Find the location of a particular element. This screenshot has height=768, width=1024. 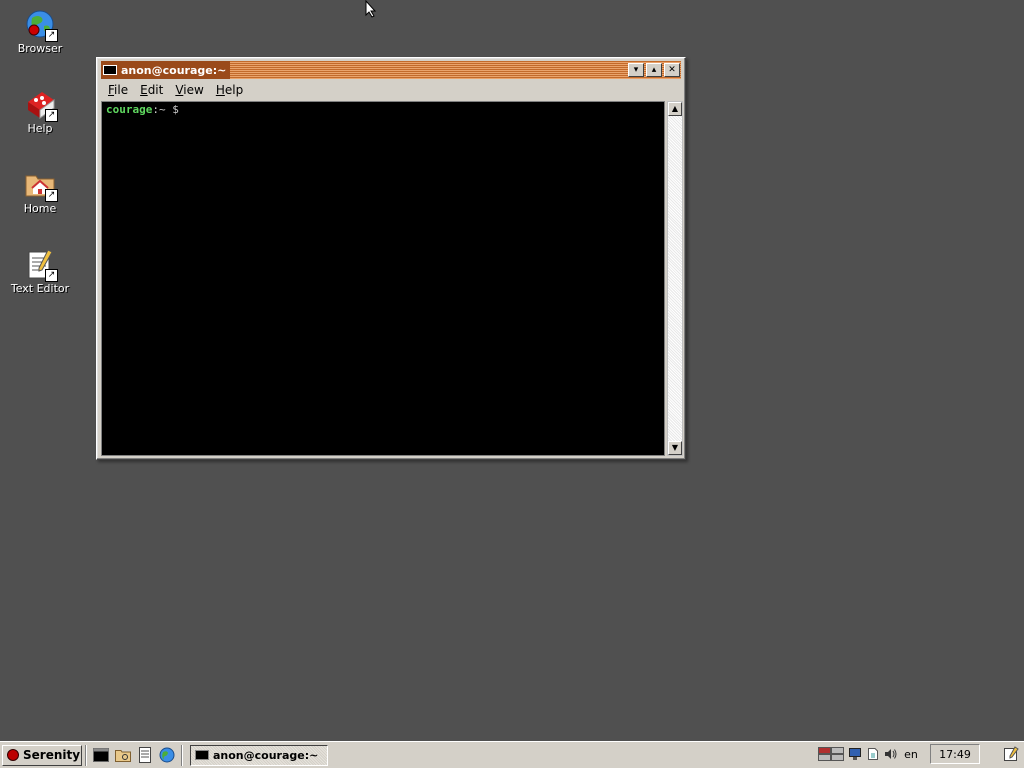

file-manager-icon is located at coordinates (123, 756).